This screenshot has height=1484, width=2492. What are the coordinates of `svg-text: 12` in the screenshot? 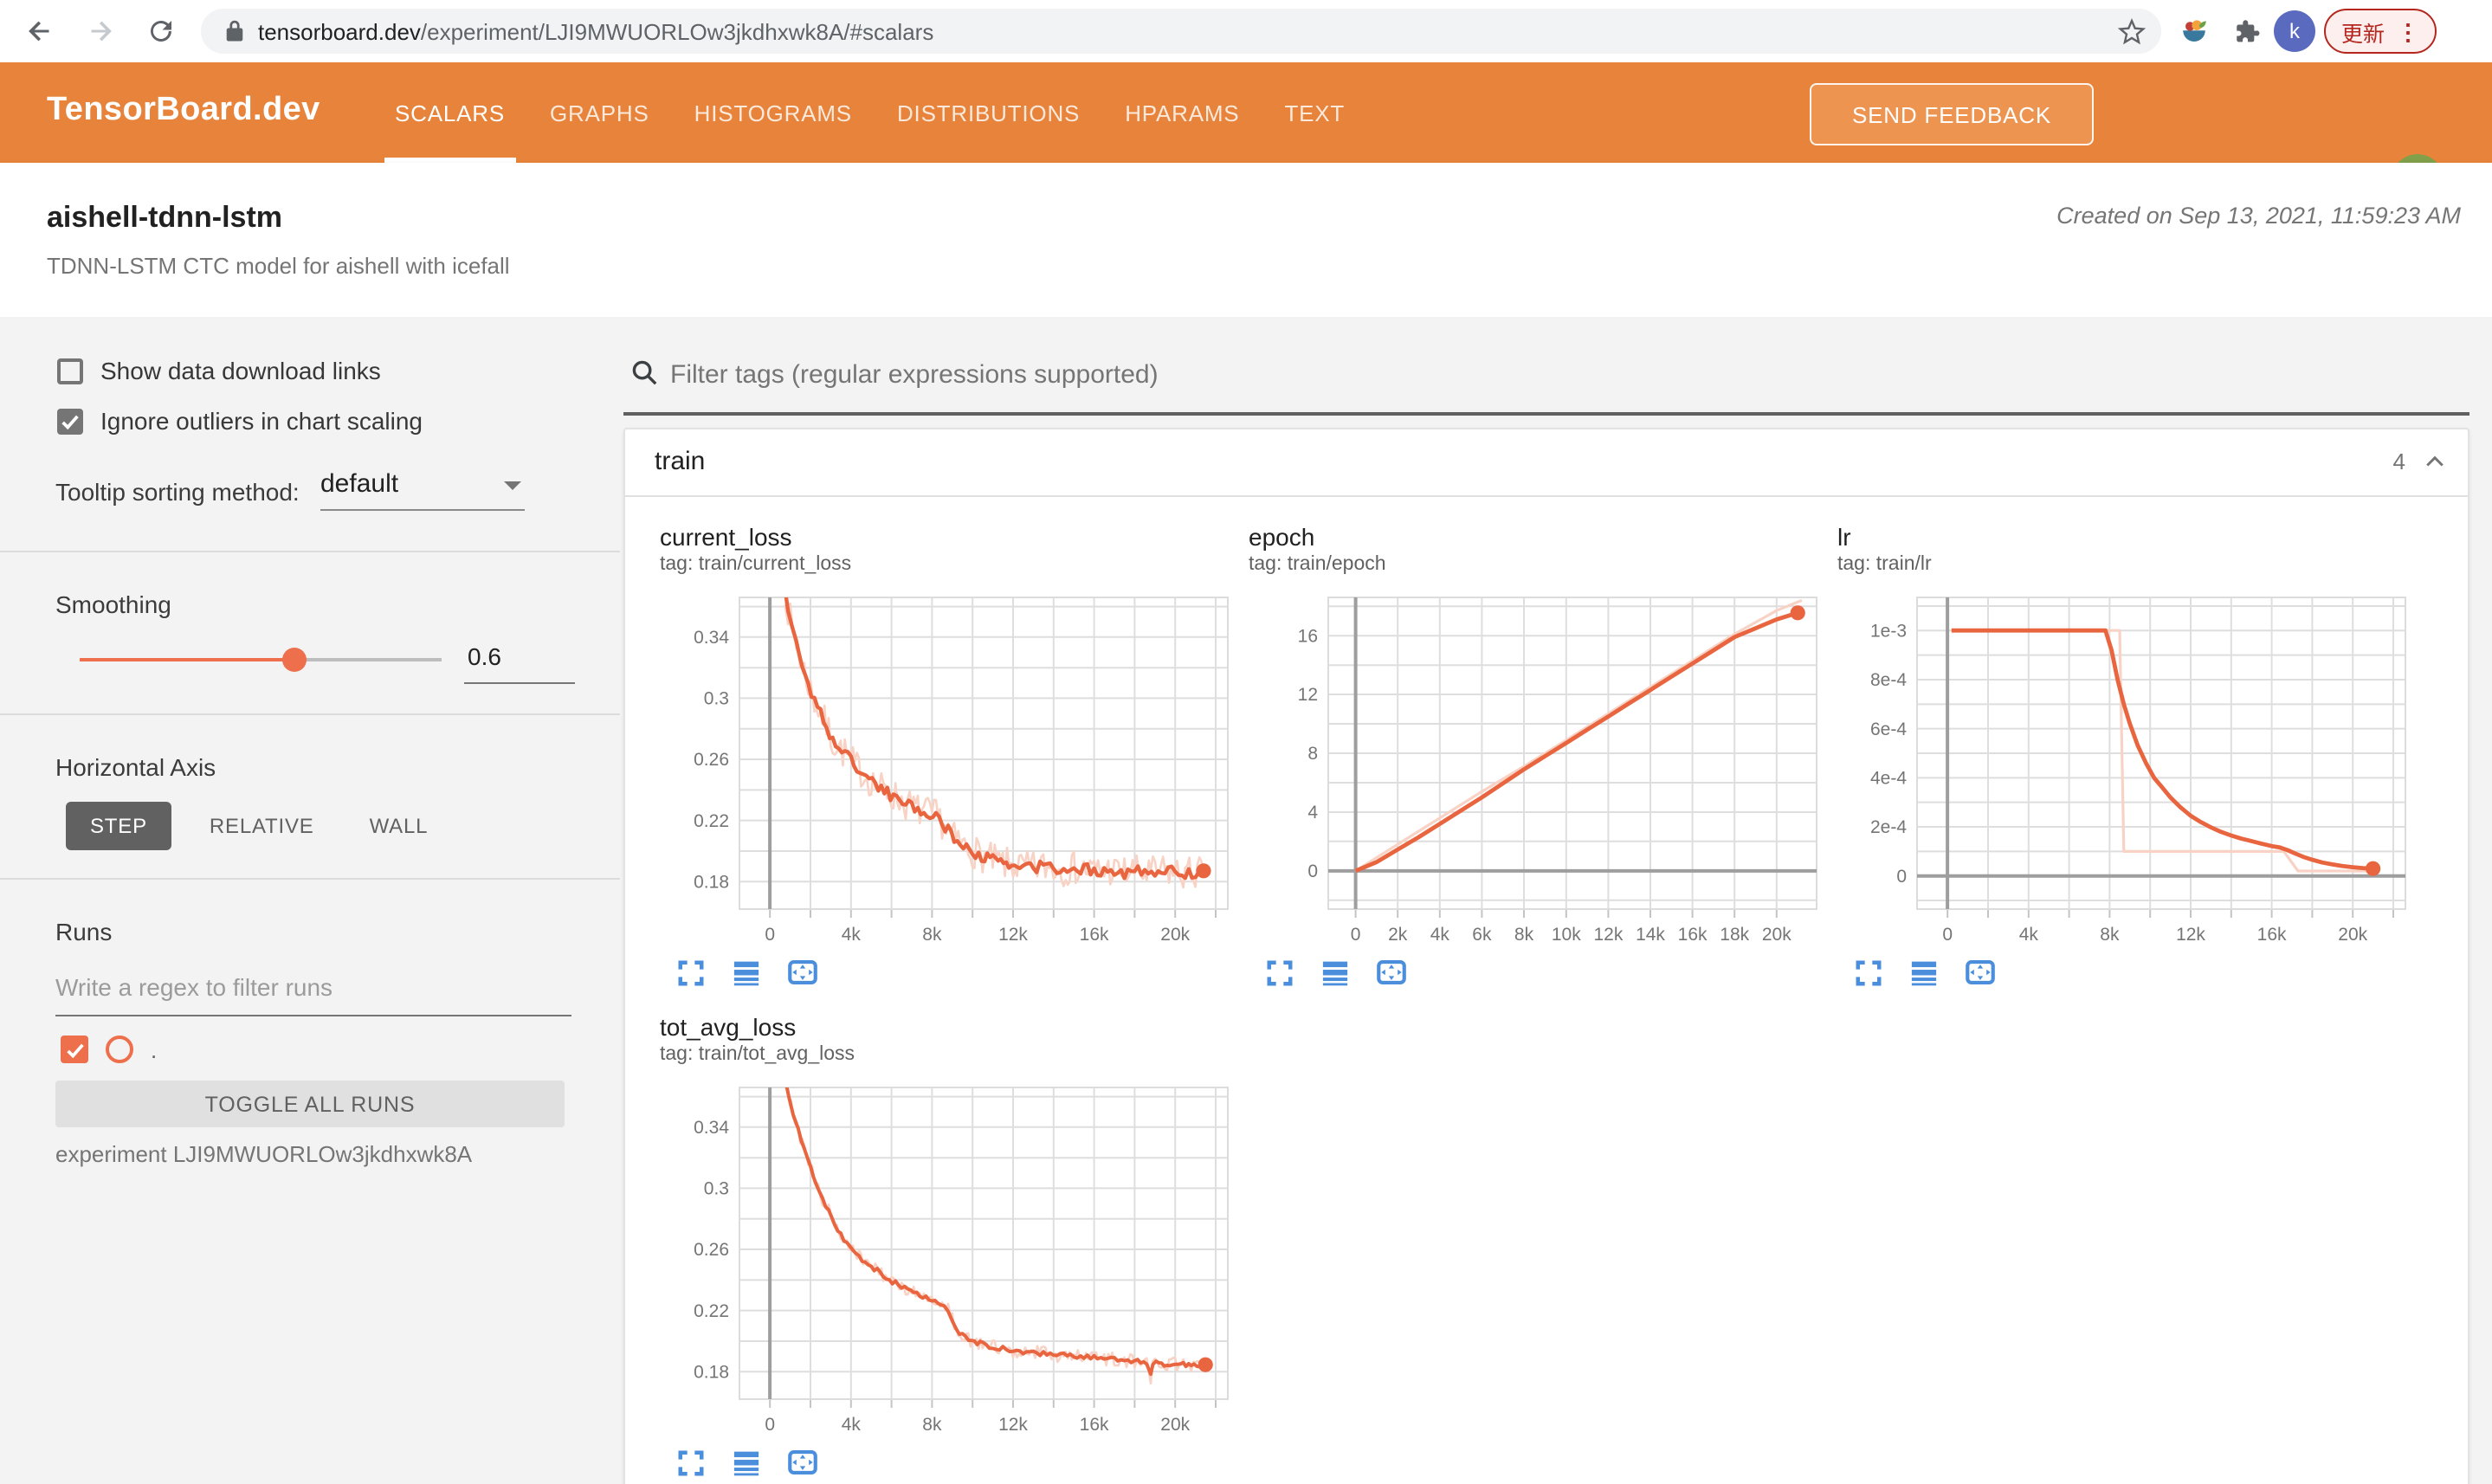 It's located at (1308, 695).